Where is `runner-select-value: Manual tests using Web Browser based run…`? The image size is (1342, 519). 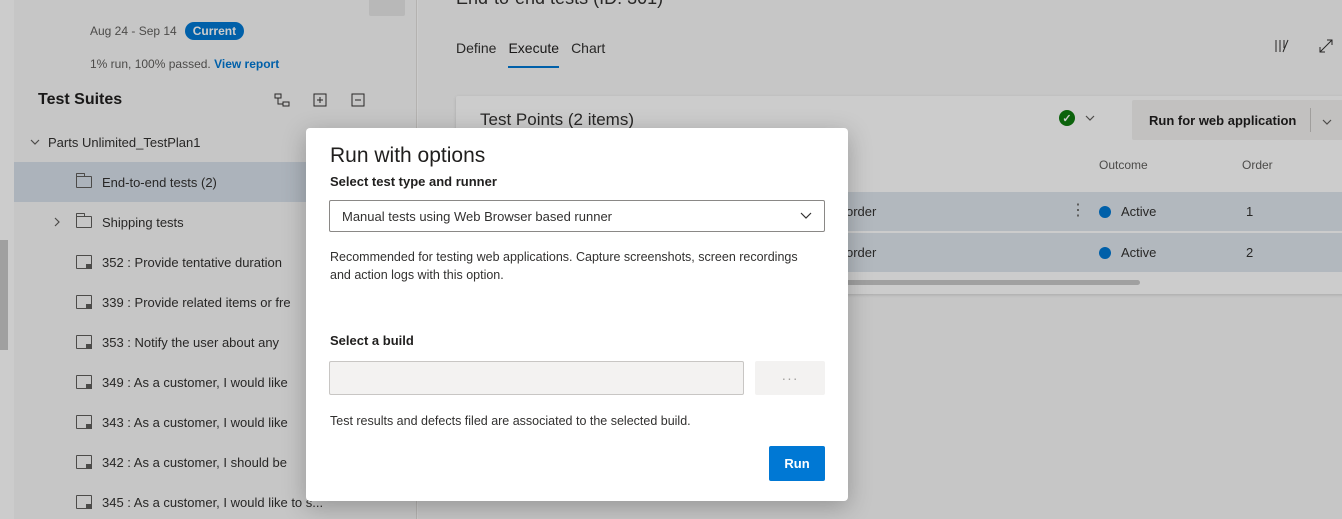
runner-select-value: Manual tests using Web Browser based run… is located at coordinates (477, 216).